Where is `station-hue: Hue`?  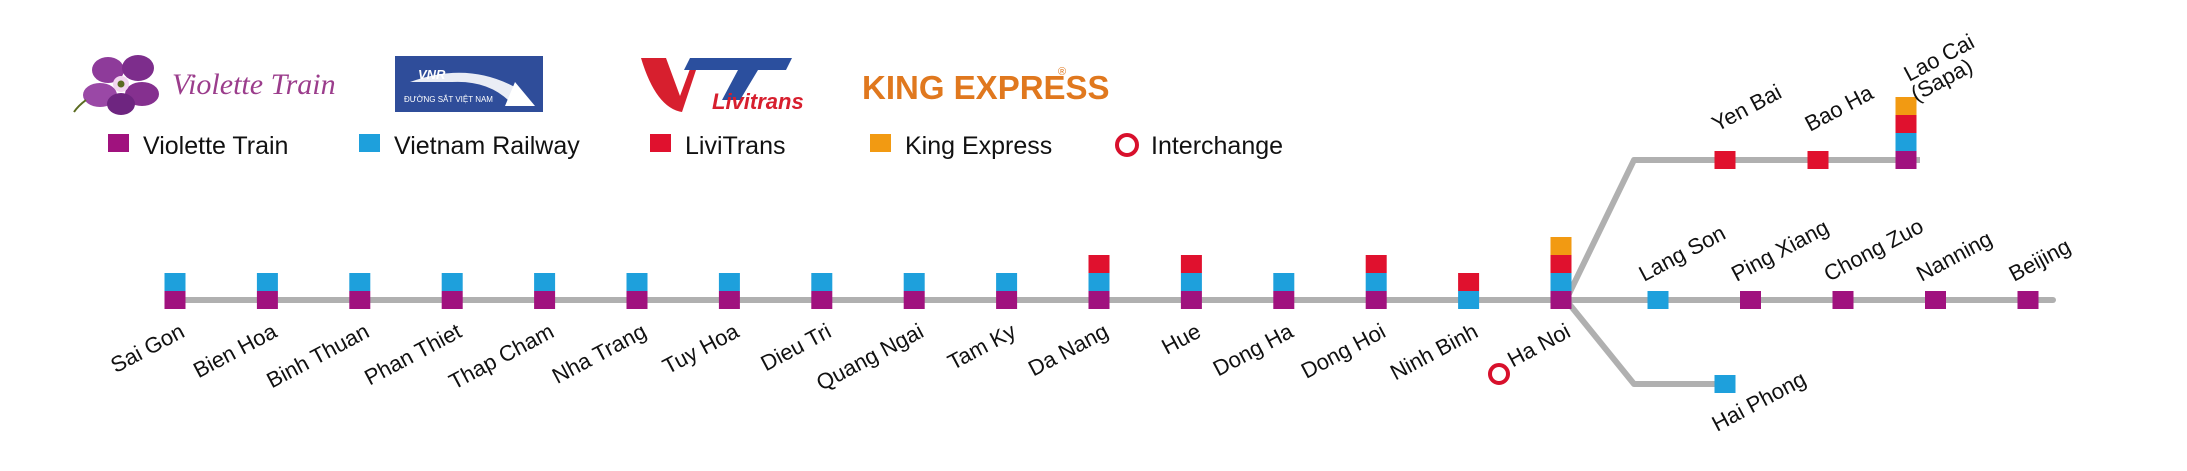
station-hue: Hue is located at coordinates (1181, 307).